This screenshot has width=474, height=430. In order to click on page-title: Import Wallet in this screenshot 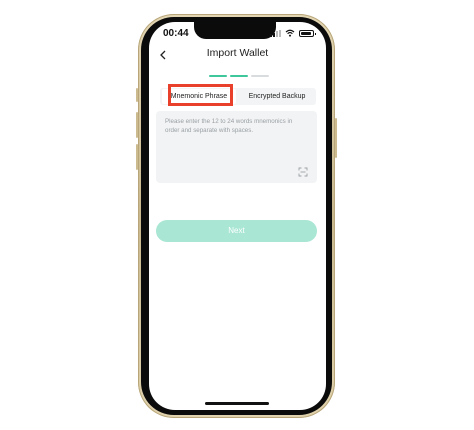, I will do `click(237, 53)`.